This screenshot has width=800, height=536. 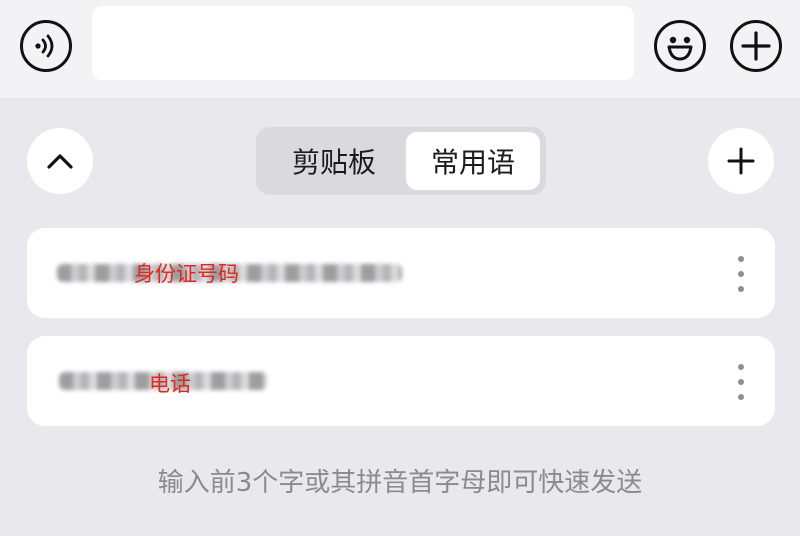 I want to click on voice-input-icon, so click(x=46, y=46).